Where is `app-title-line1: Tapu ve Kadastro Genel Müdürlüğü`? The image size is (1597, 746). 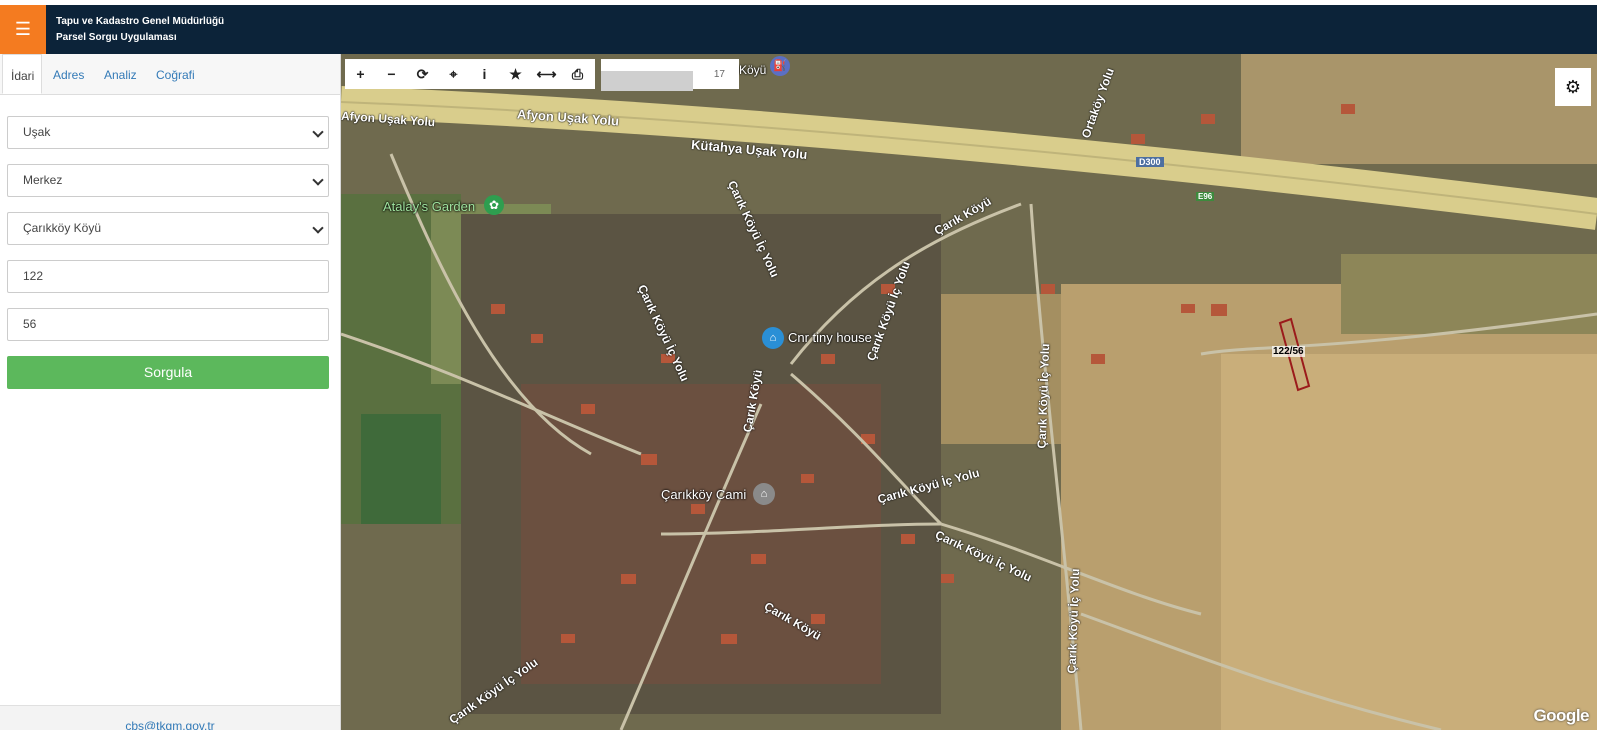 app-title-line1: Tapu ve Kadastro Genel Müdürlüğü is located at coordinates (140, 21).